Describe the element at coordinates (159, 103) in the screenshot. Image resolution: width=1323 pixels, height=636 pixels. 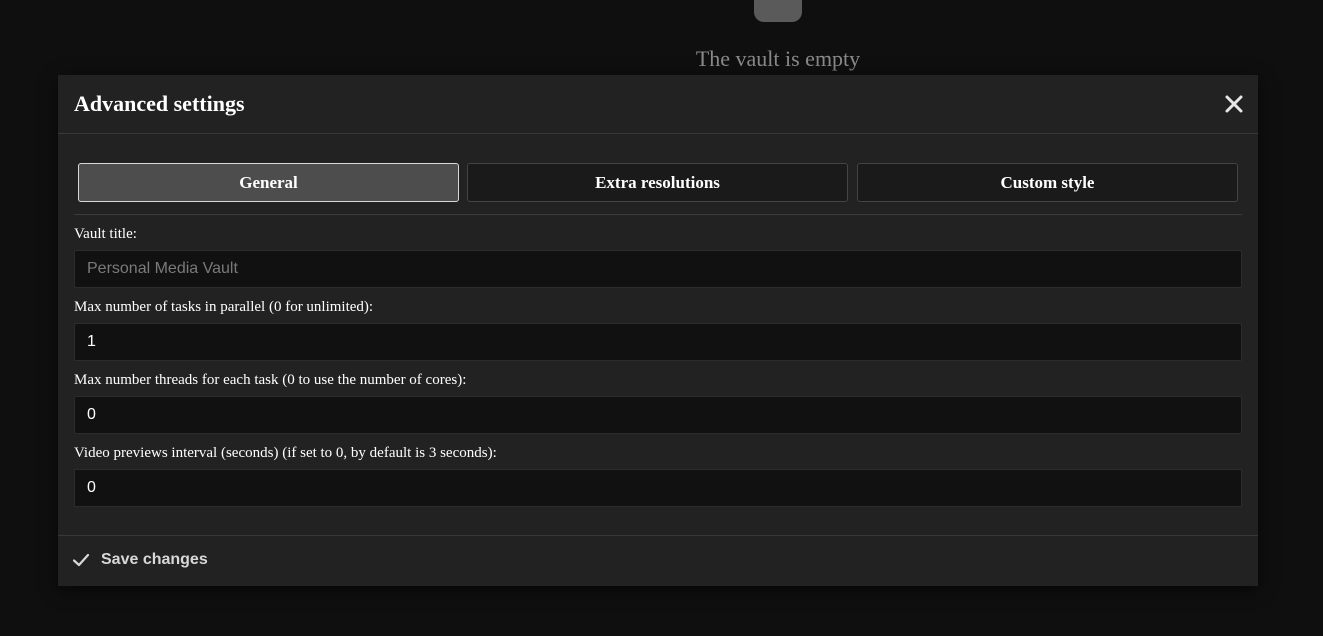
I see `modal-title: Advanced settings` at that location.